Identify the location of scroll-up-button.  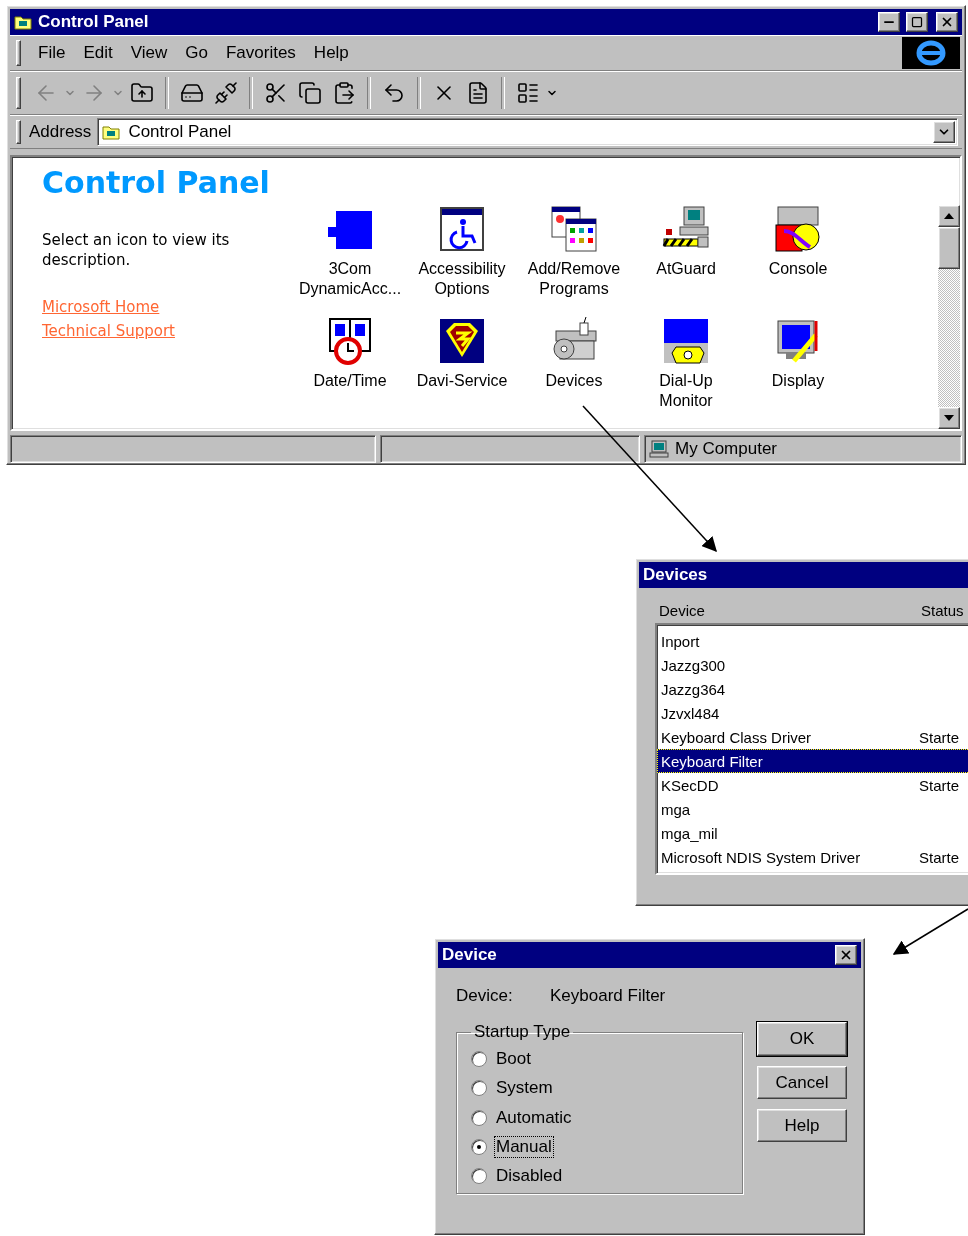
(949, 216).